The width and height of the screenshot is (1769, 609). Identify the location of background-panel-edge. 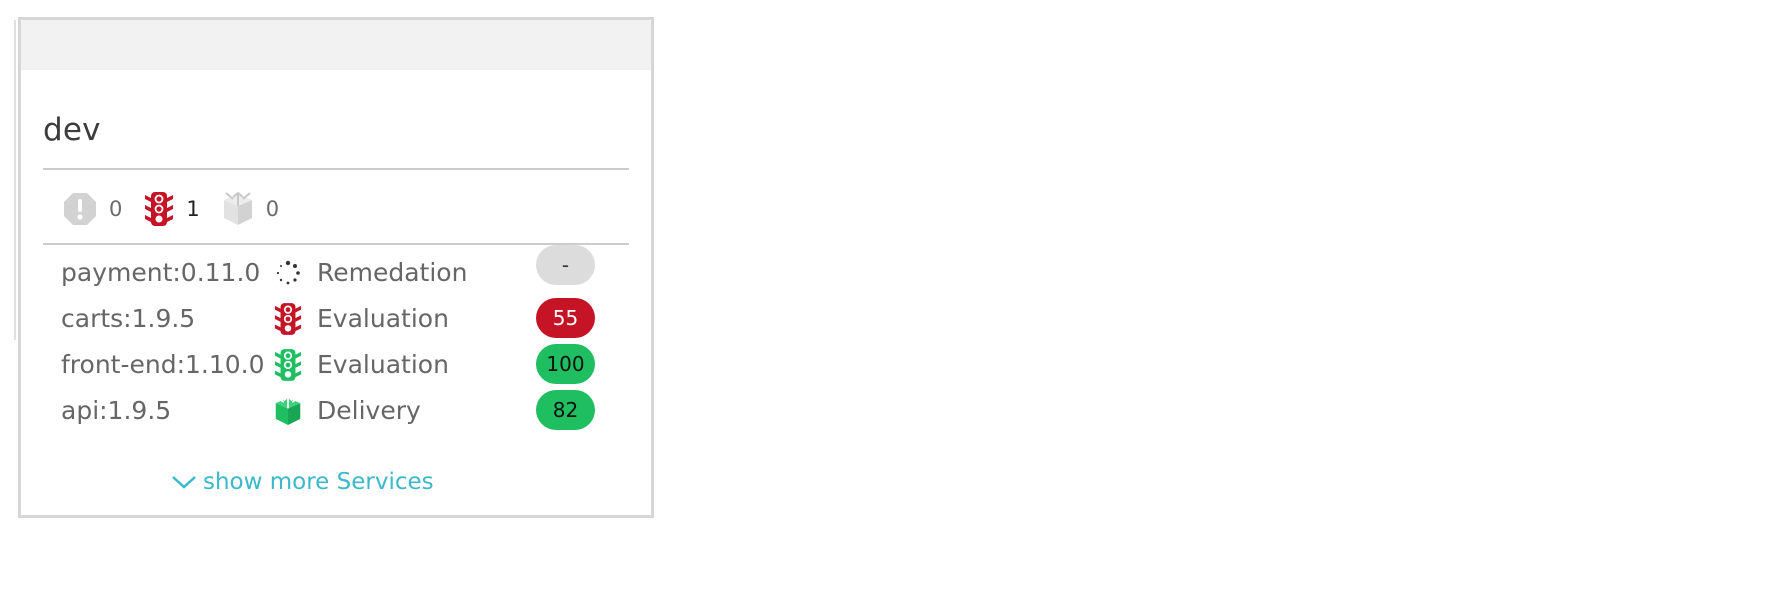
(15, 180).